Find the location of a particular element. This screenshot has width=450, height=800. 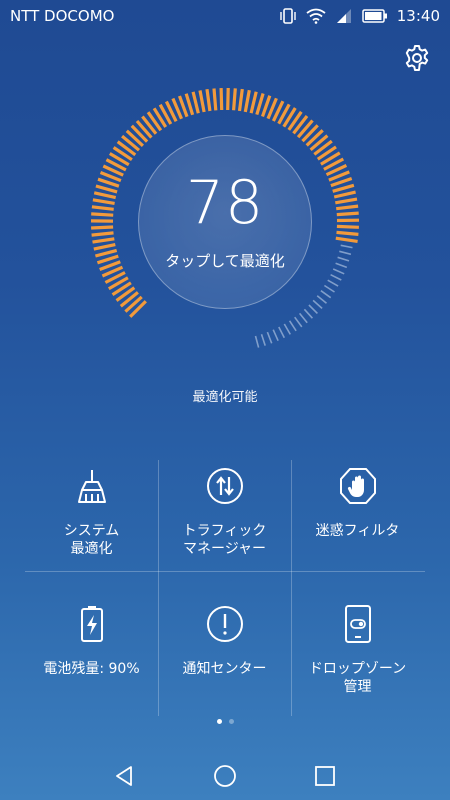

tile-label: 迷惑フィルタ is located at coordinates (357, 531).